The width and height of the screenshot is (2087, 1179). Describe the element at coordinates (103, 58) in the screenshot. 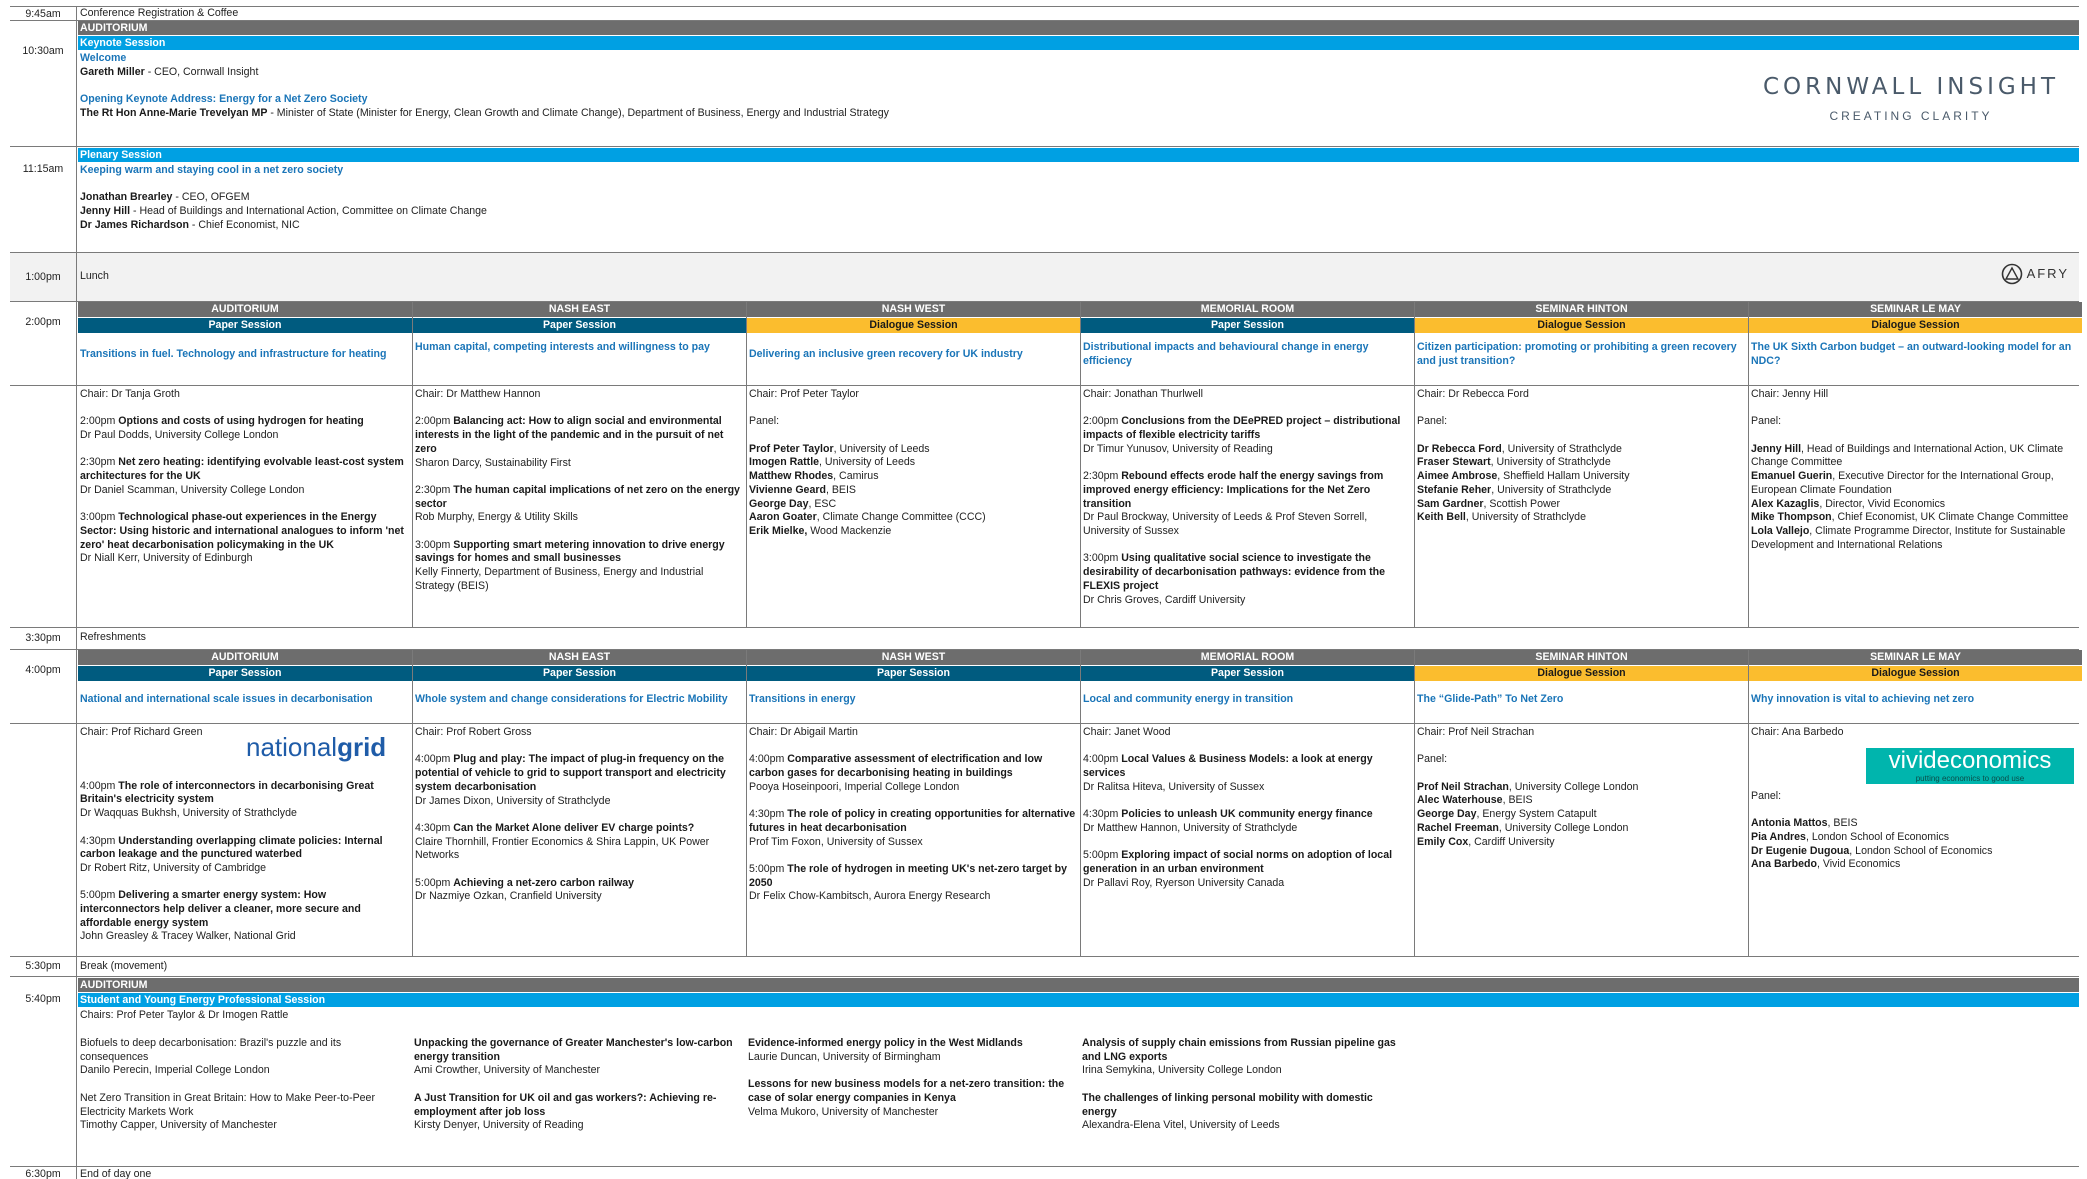

I see `welcome-title: Welcome` at that location.